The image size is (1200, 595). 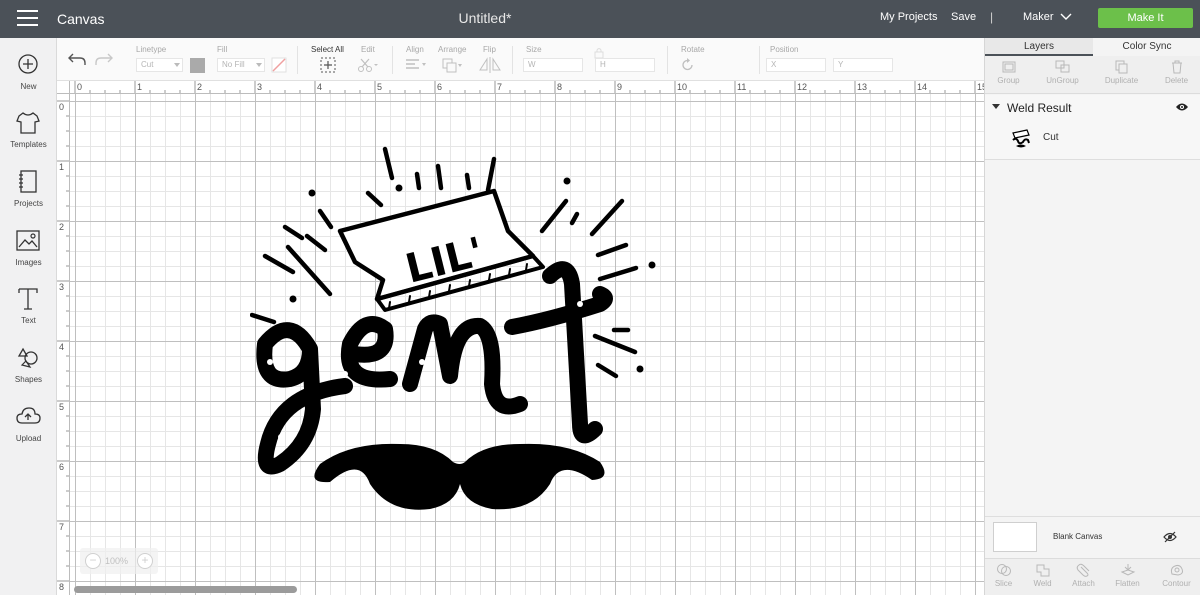 I want to click on slice-button: Slice, so click(x=1003, y=575).